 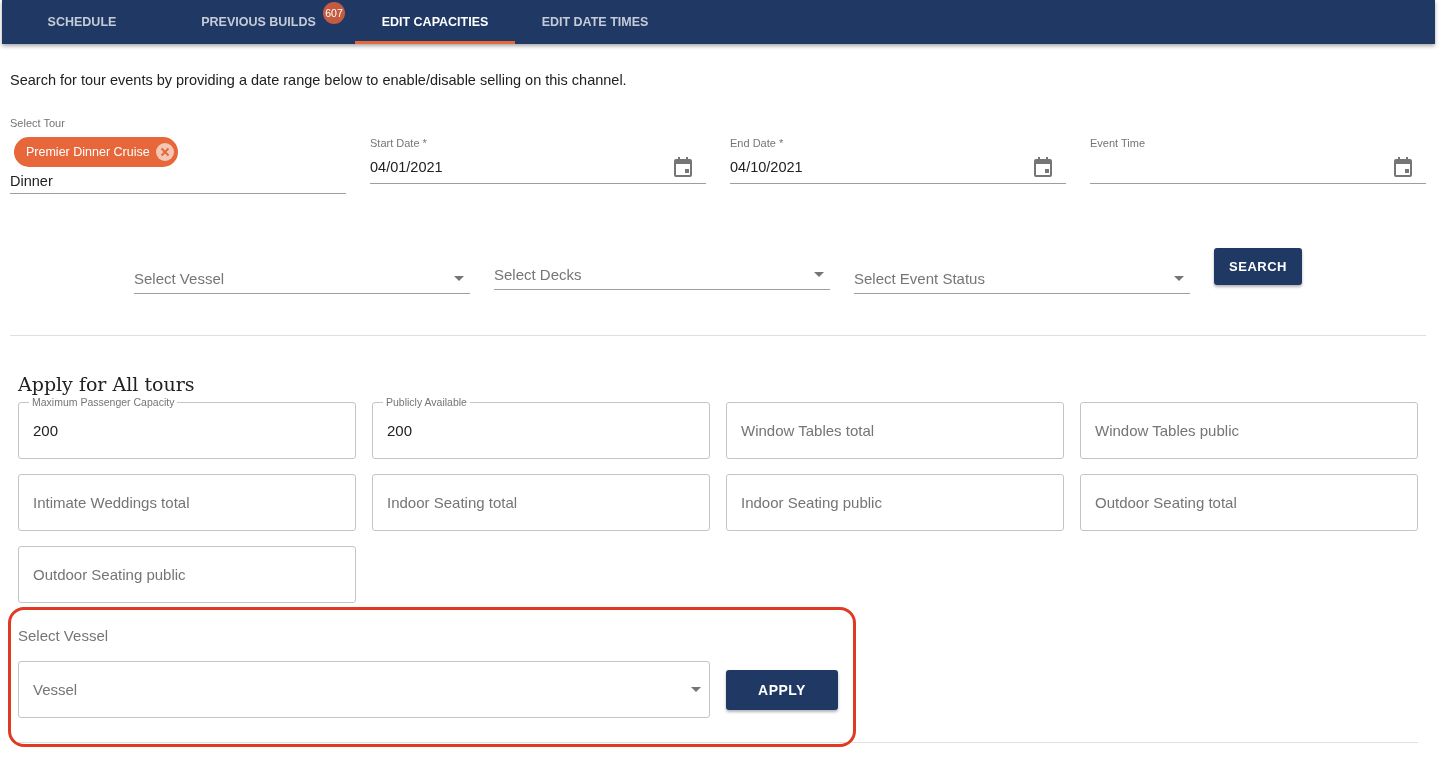 What do you see at coordinates (364, 689) in the screenshot?
I see `vessel-select: Vessel` at bounding box center [364, 689].